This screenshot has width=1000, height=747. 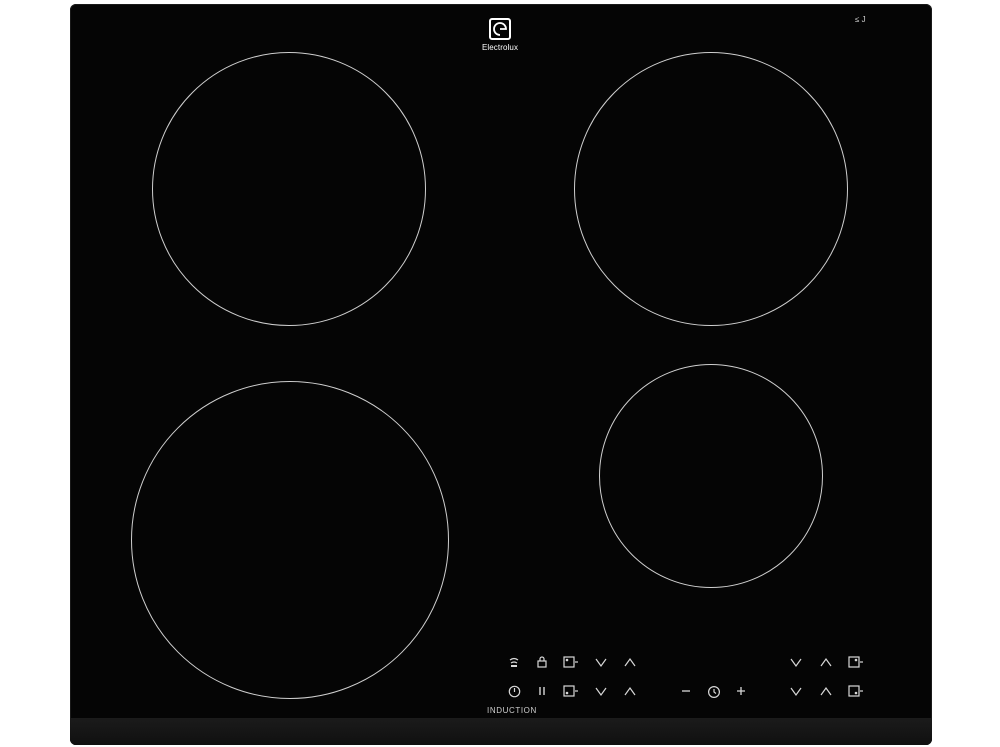 I want to click on child-lock-icon, so click(x=542, y=663).